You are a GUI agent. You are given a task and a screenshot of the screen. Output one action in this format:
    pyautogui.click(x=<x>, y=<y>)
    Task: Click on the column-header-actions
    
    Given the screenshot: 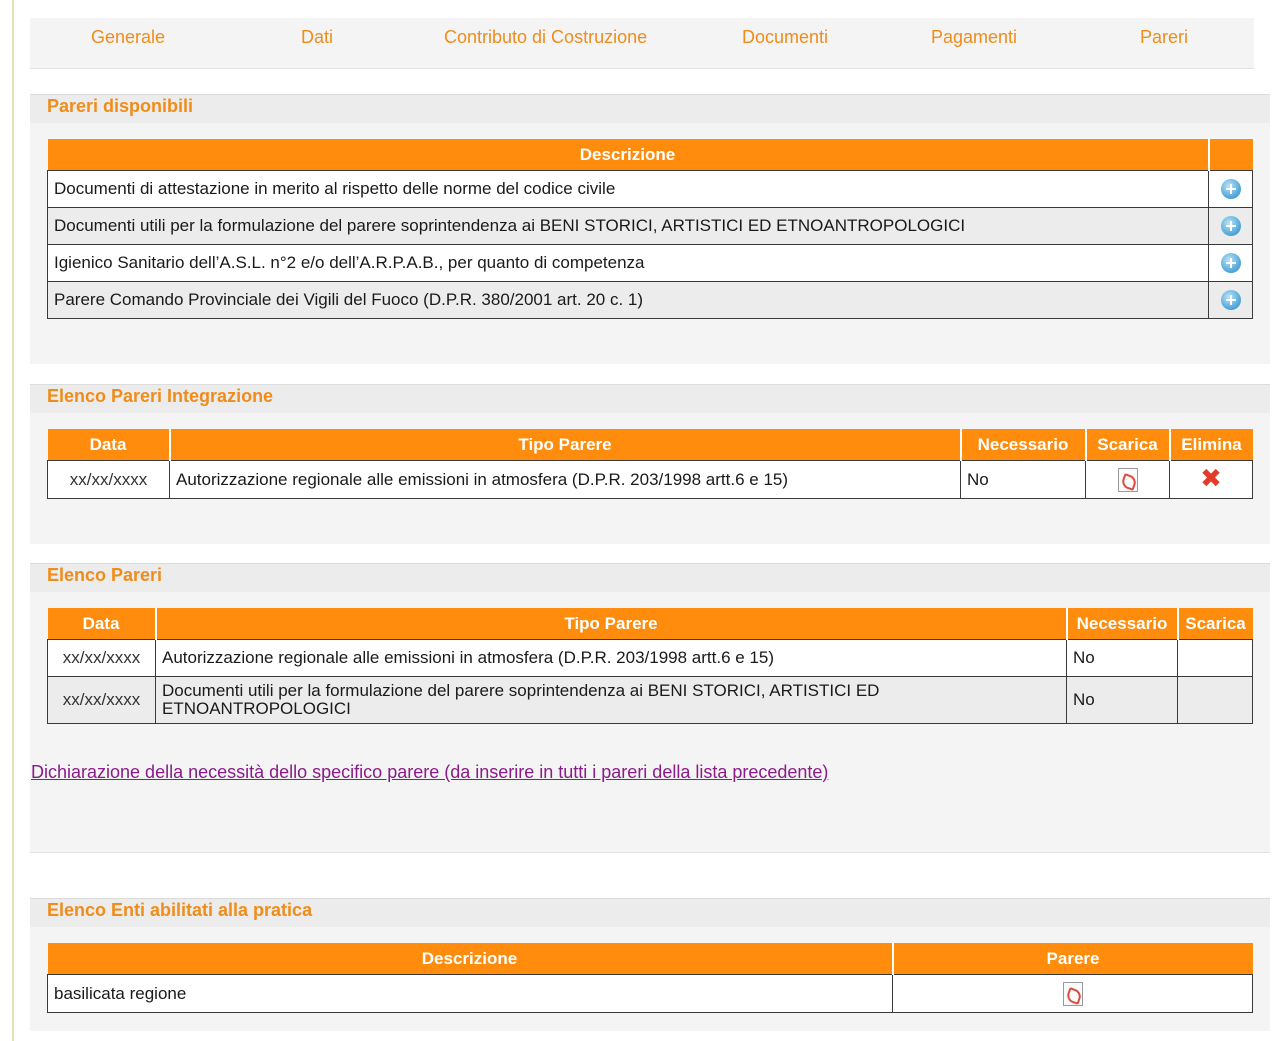 What is the action you would take?
    pyautogui.click(x=1230, y=155)
    